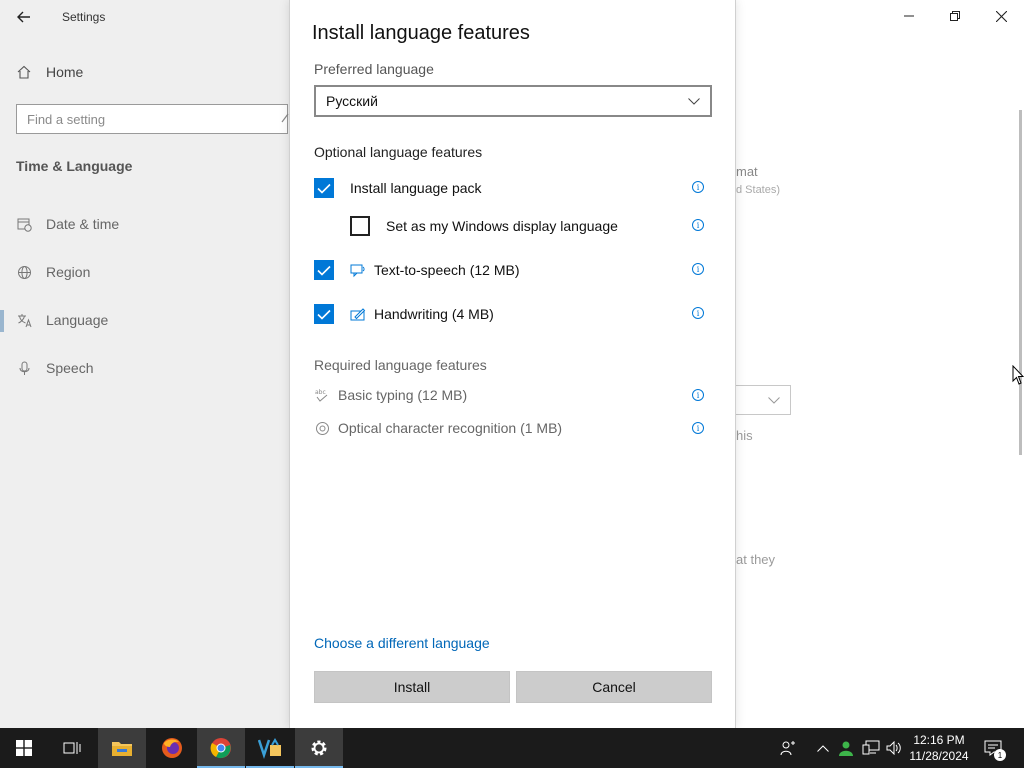 The height and width of the screenshot is (768, 1024). What do you see at coordinates (614, 687) in the screenshot?
I see `cancel-button: Cancel` at bounding box center [614, 687].